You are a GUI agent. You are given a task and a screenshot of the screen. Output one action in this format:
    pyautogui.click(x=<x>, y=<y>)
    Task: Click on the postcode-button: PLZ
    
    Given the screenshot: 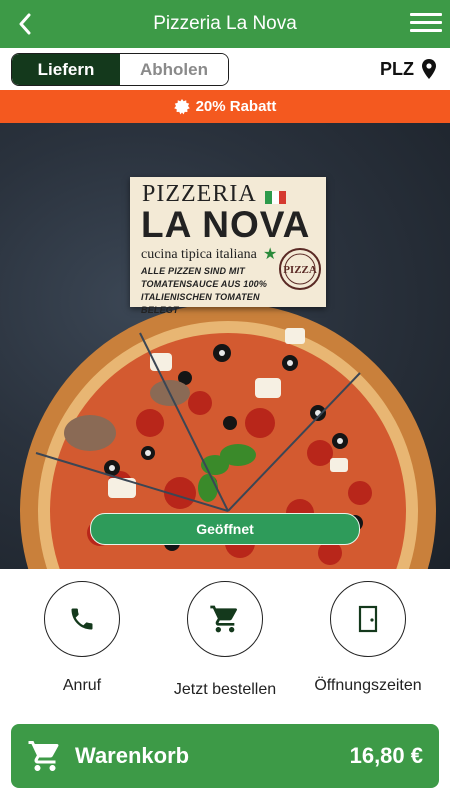 What is the action you would take?
    pyautogui.click(x=408, y=69)
    